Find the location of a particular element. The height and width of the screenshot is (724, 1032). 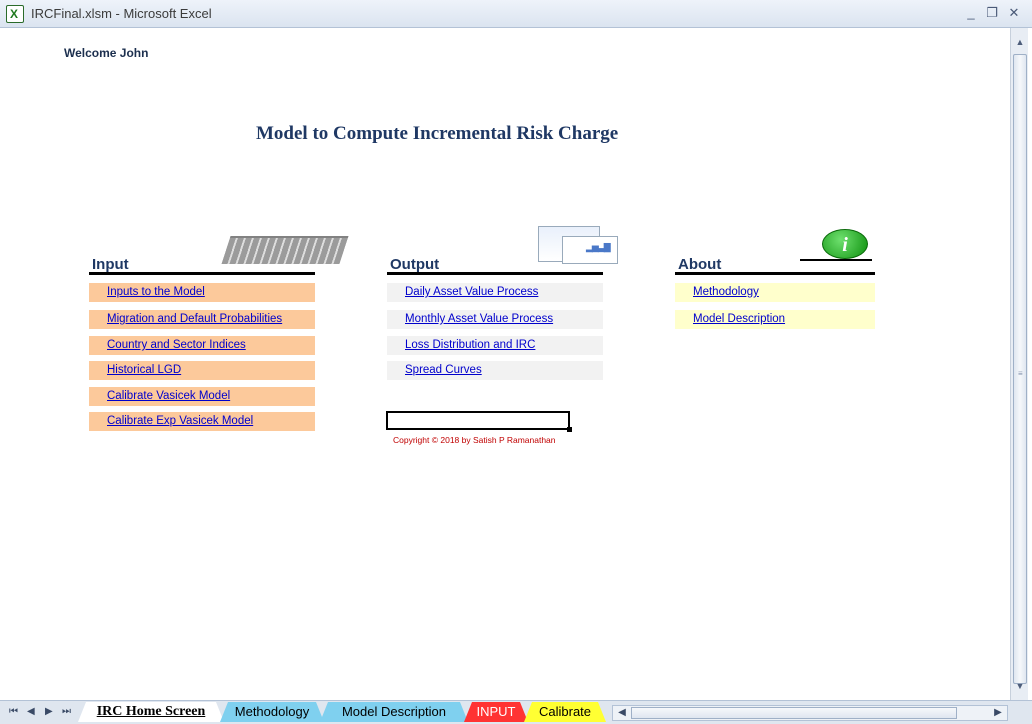

horizontal-scroll-thumb is located at coordinates (794, 713).